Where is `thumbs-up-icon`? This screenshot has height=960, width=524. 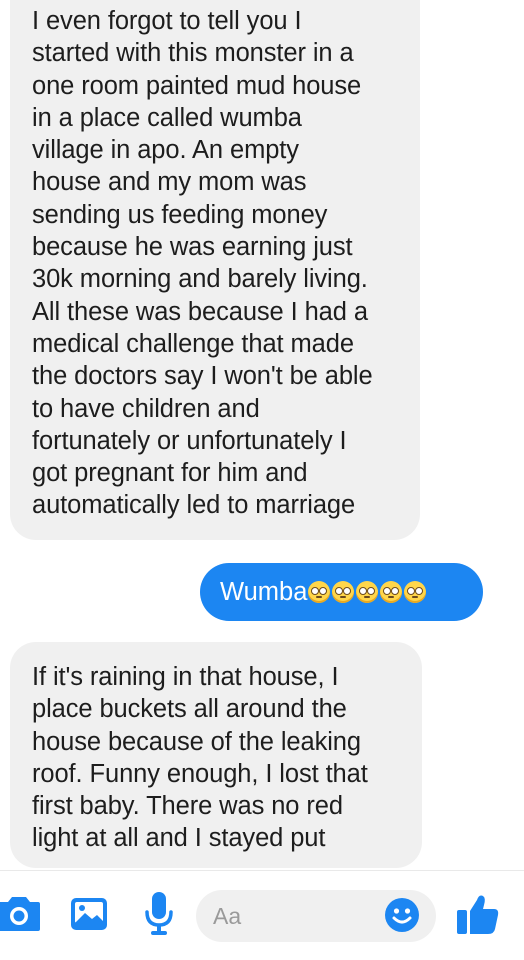 thumbs-up-icon is located at coordinates (478, 914).